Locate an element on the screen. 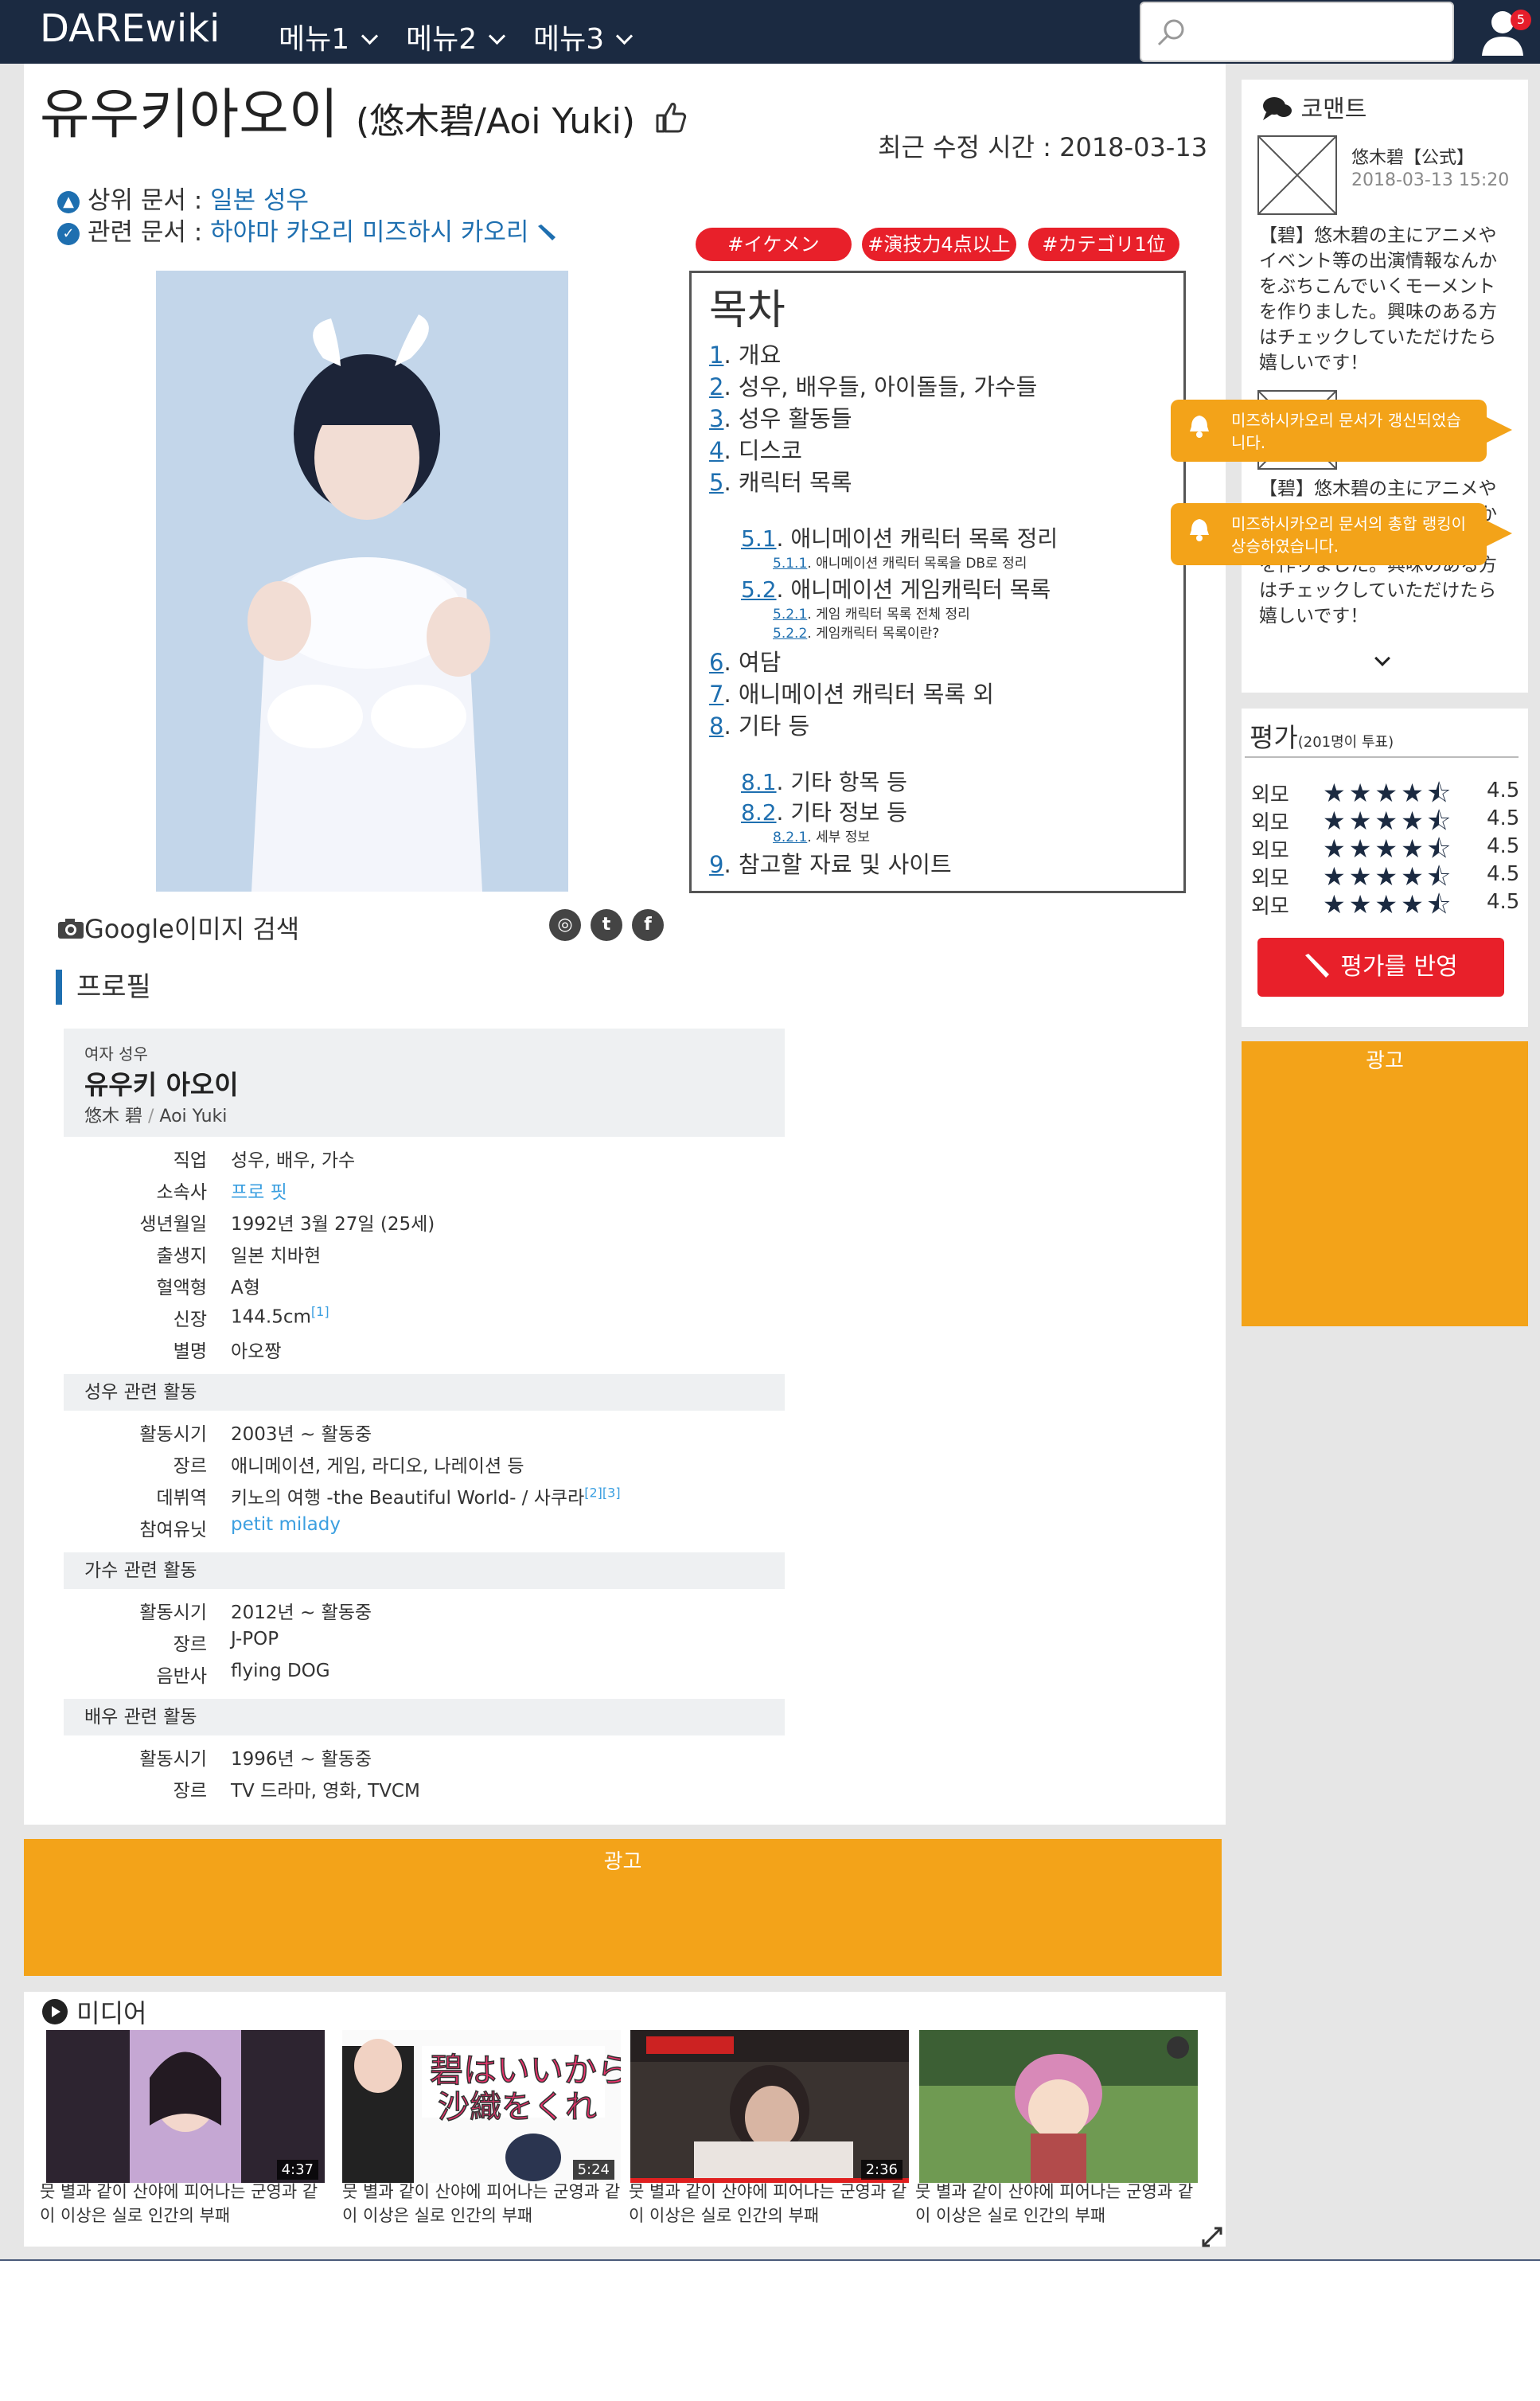  video-duration: 2:36 is located at coordinates (882, 2170).